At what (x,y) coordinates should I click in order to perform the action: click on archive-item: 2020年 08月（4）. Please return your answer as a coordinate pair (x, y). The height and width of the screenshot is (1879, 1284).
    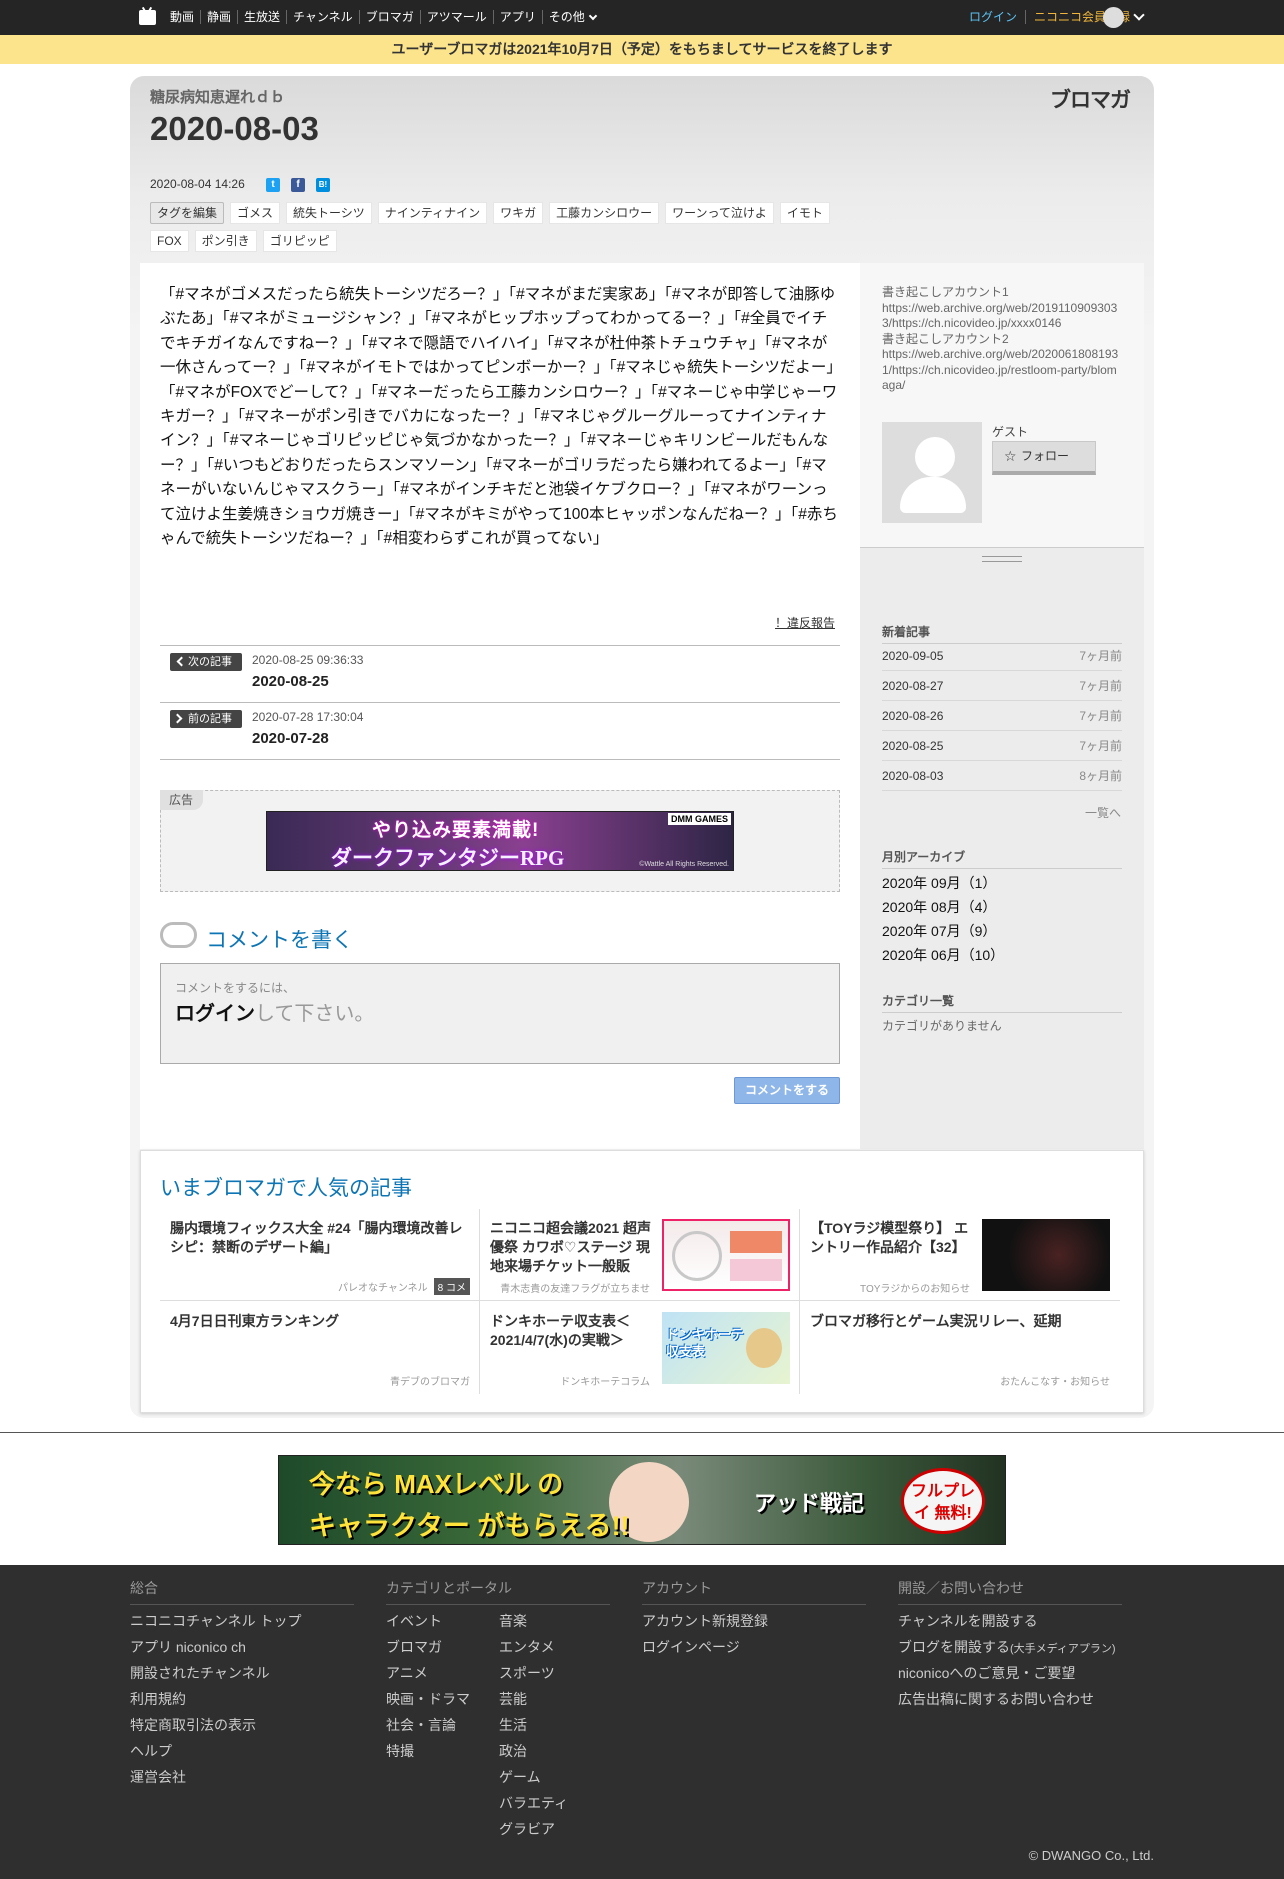
    Looking at the image, I should click on (939, 907).